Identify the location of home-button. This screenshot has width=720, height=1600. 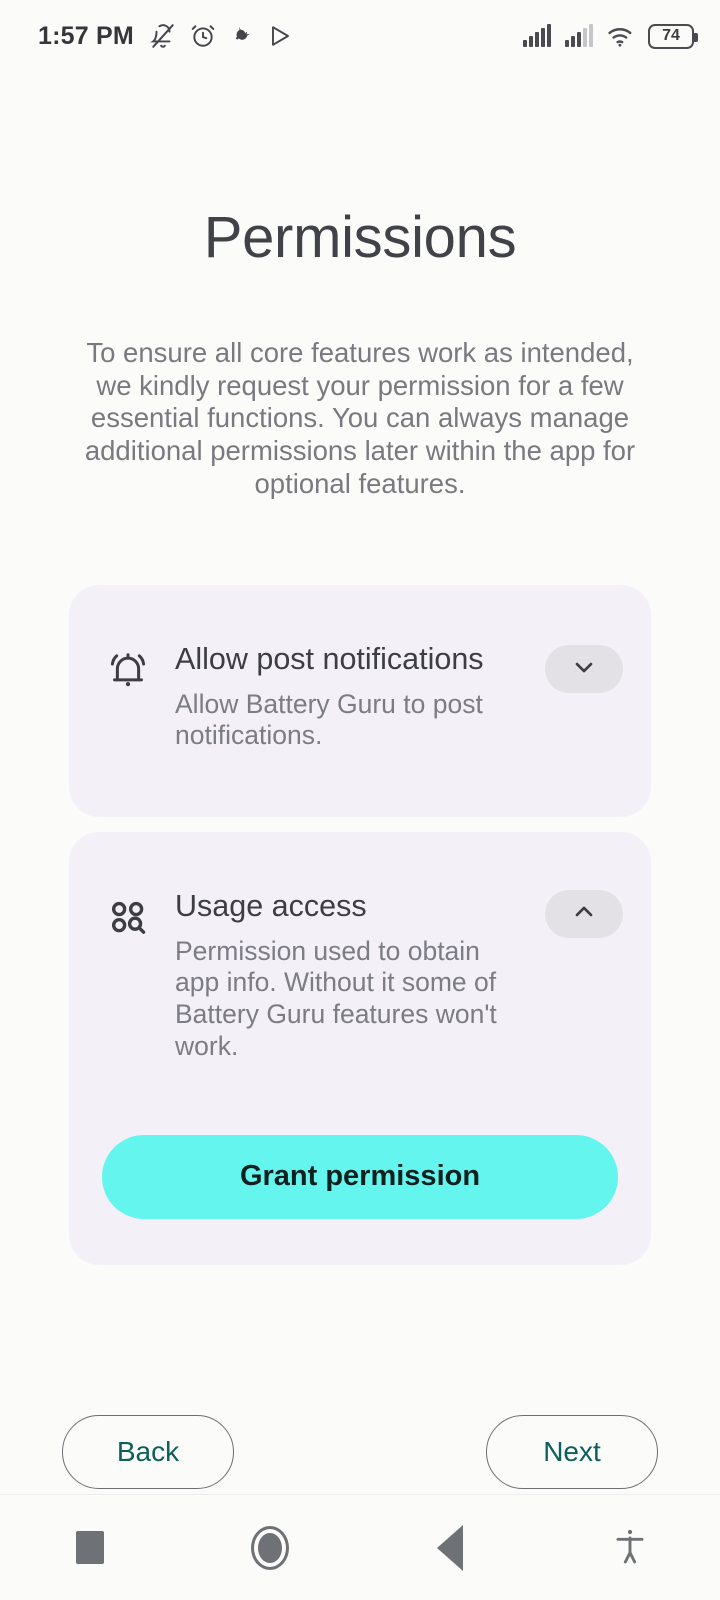
(270, 1547).